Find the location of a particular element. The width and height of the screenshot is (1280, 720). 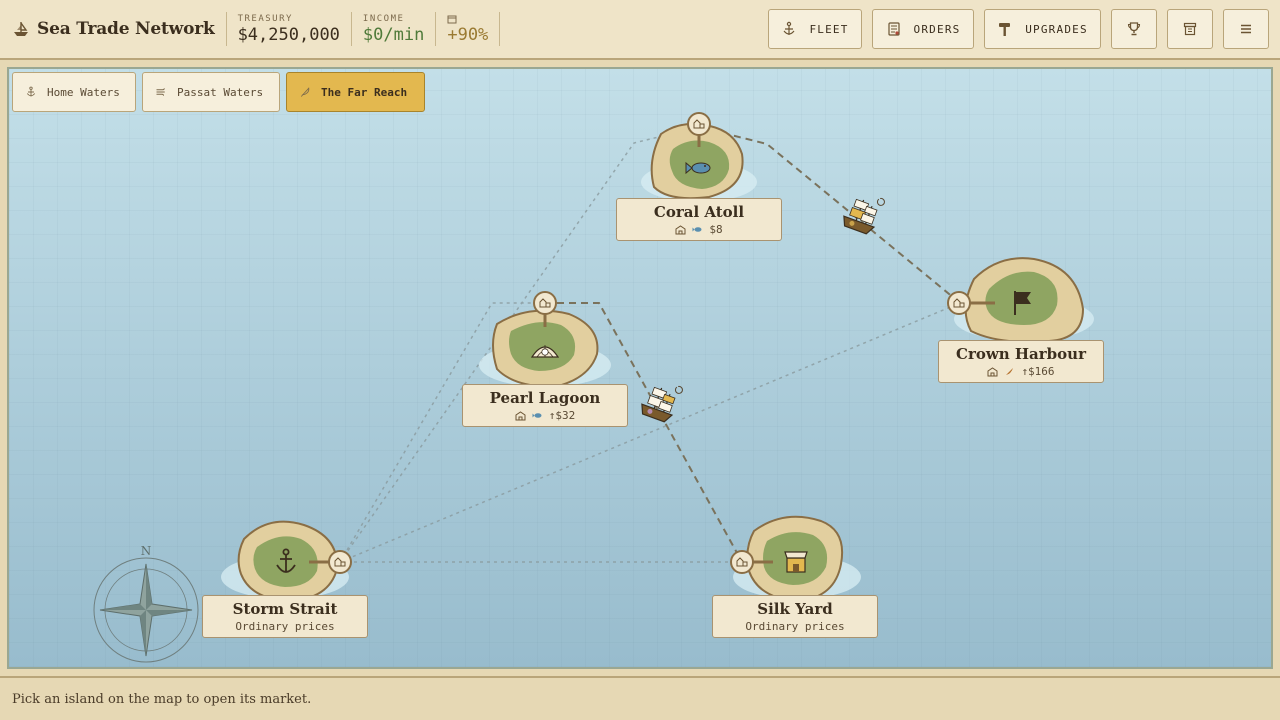

menu-button is located at coordinates (1246, 29).